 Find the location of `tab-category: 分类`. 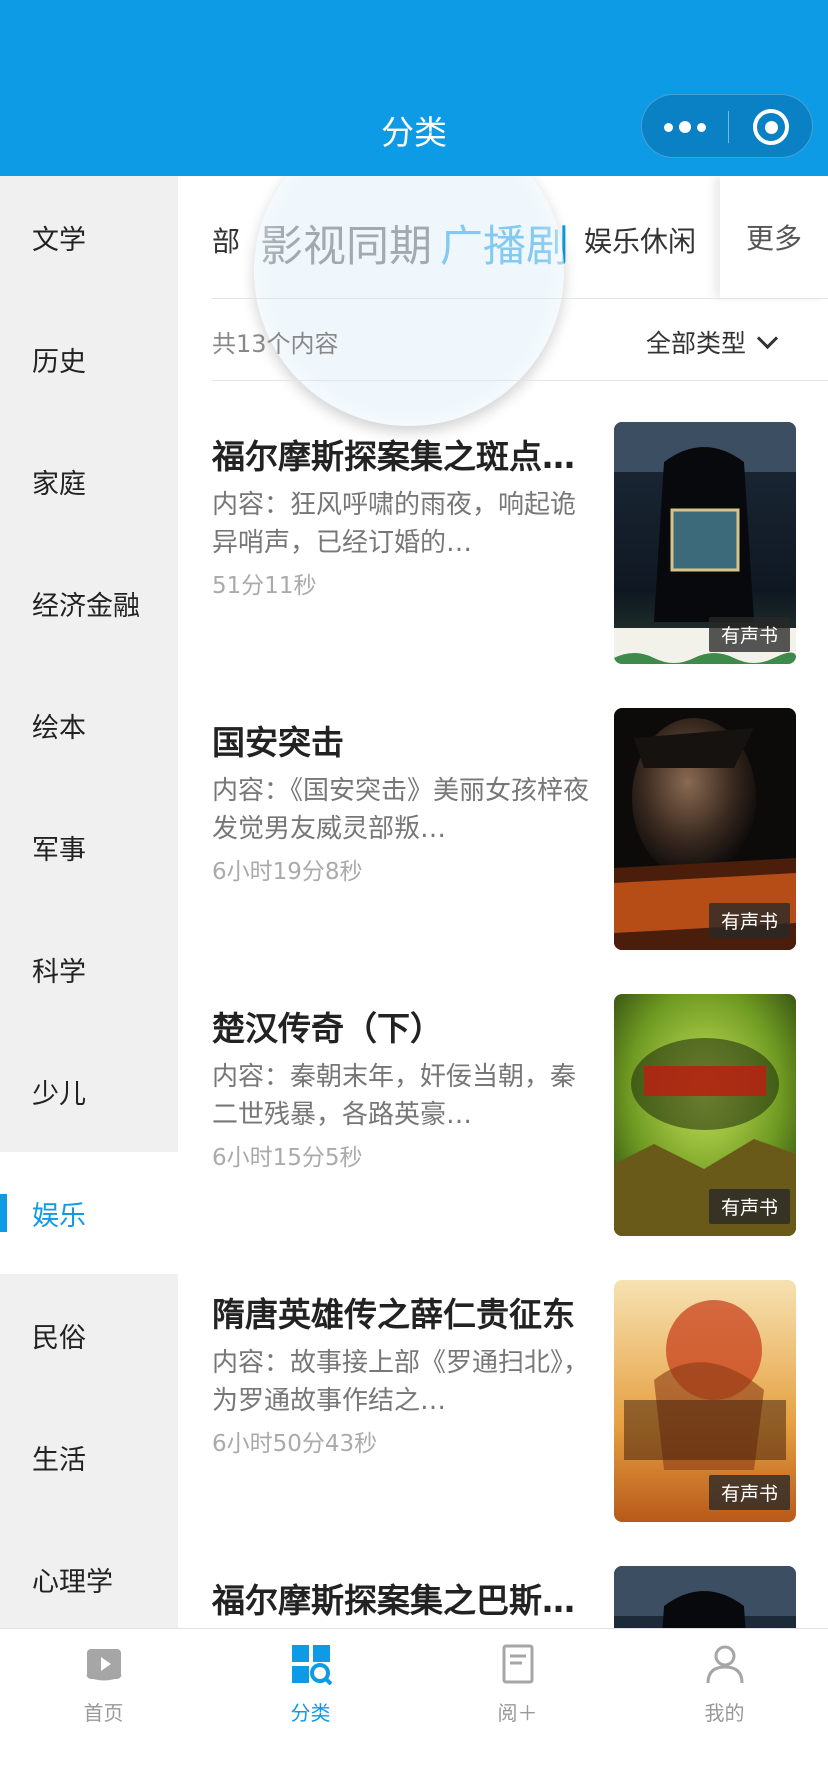

tab-category: 分类 is located at coordinates (310, 1689).